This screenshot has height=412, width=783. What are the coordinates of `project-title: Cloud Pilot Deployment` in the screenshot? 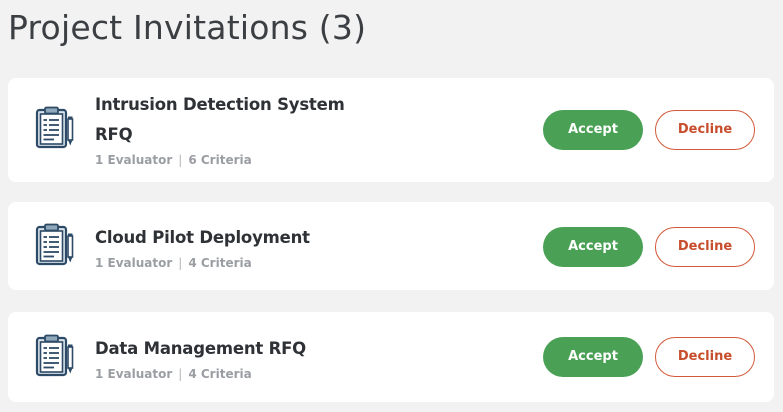 It's located at (202, 237).